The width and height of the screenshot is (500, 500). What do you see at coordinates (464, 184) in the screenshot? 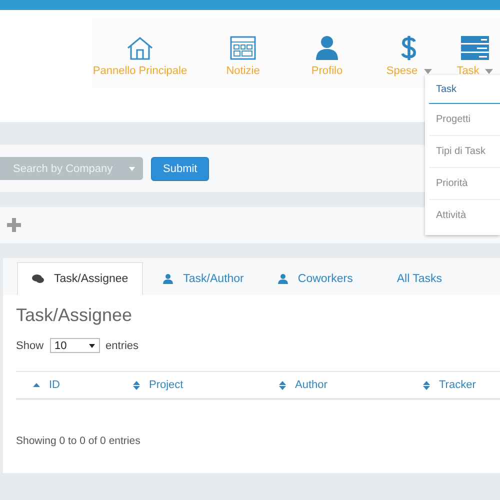
I see `menu-item: Priorità` at bounding box center [464, 184].